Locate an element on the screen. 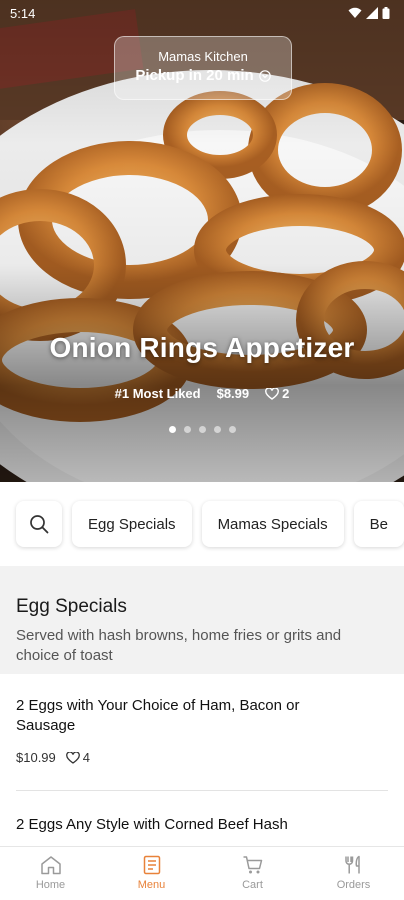 Image resolution: width=404 pixels, height=900 pixels. menu-item-likes-count: 4 is located at coordinates (86, 757).